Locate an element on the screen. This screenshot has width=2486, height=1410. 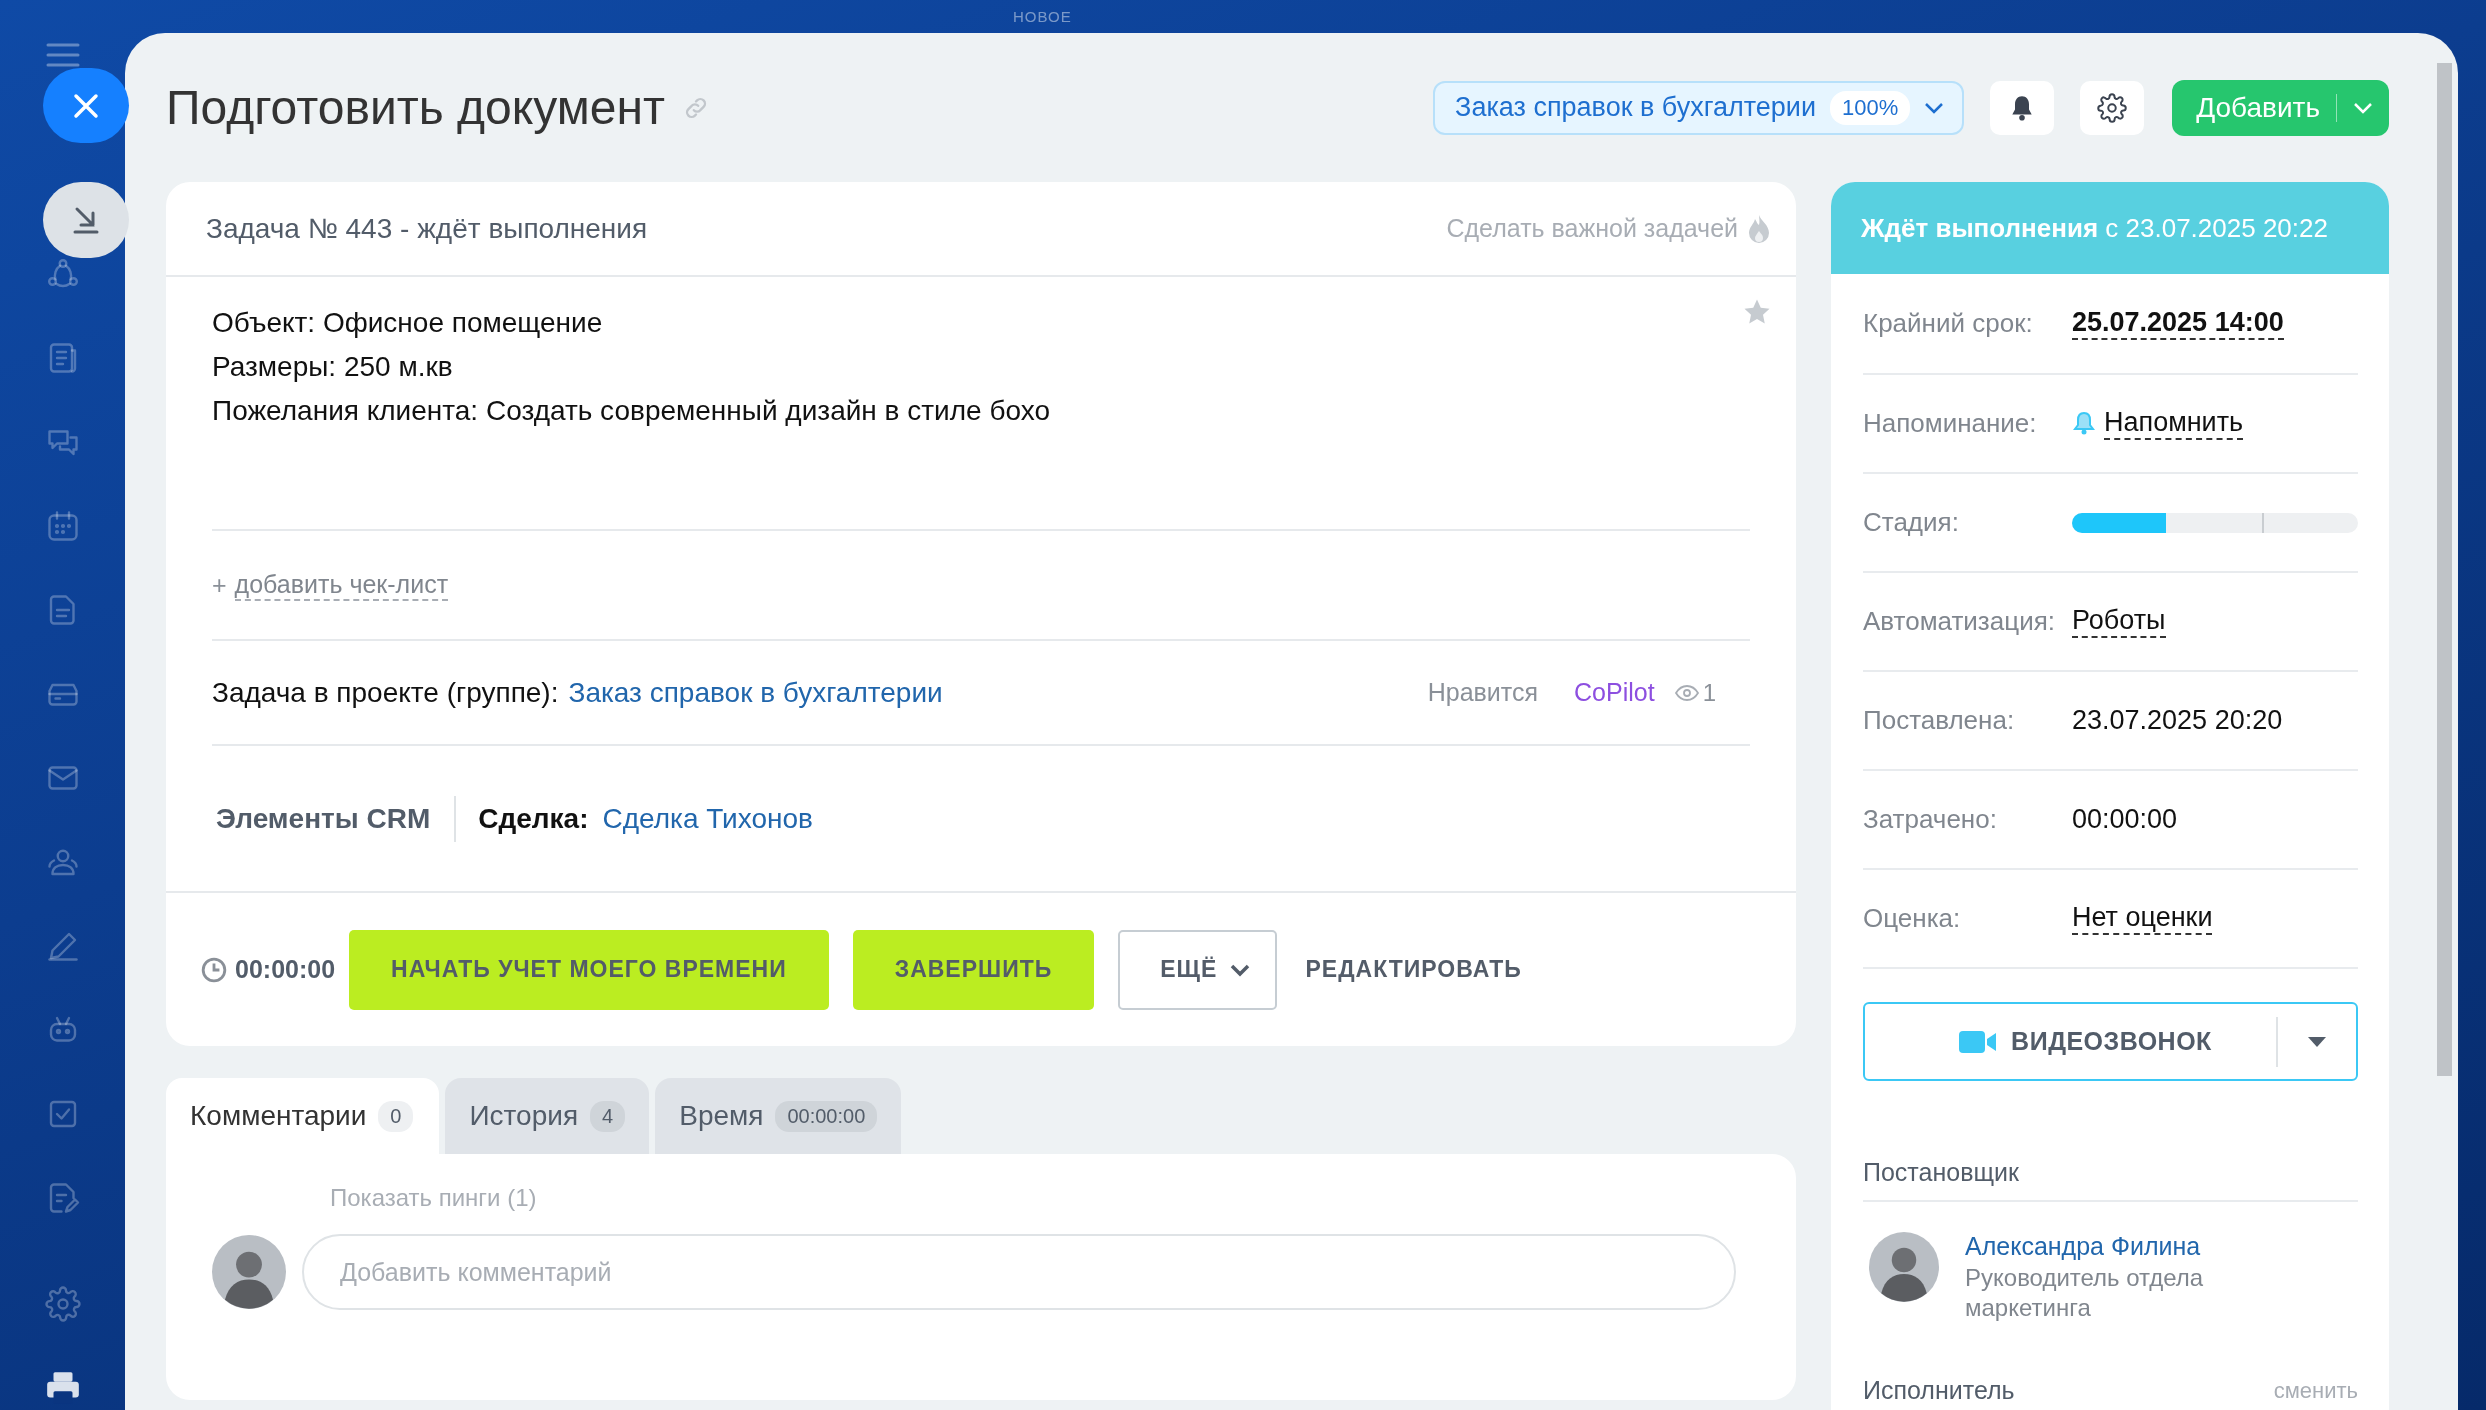
comment-field: Добавить комментарий is located at coordinates (1019, 1272).